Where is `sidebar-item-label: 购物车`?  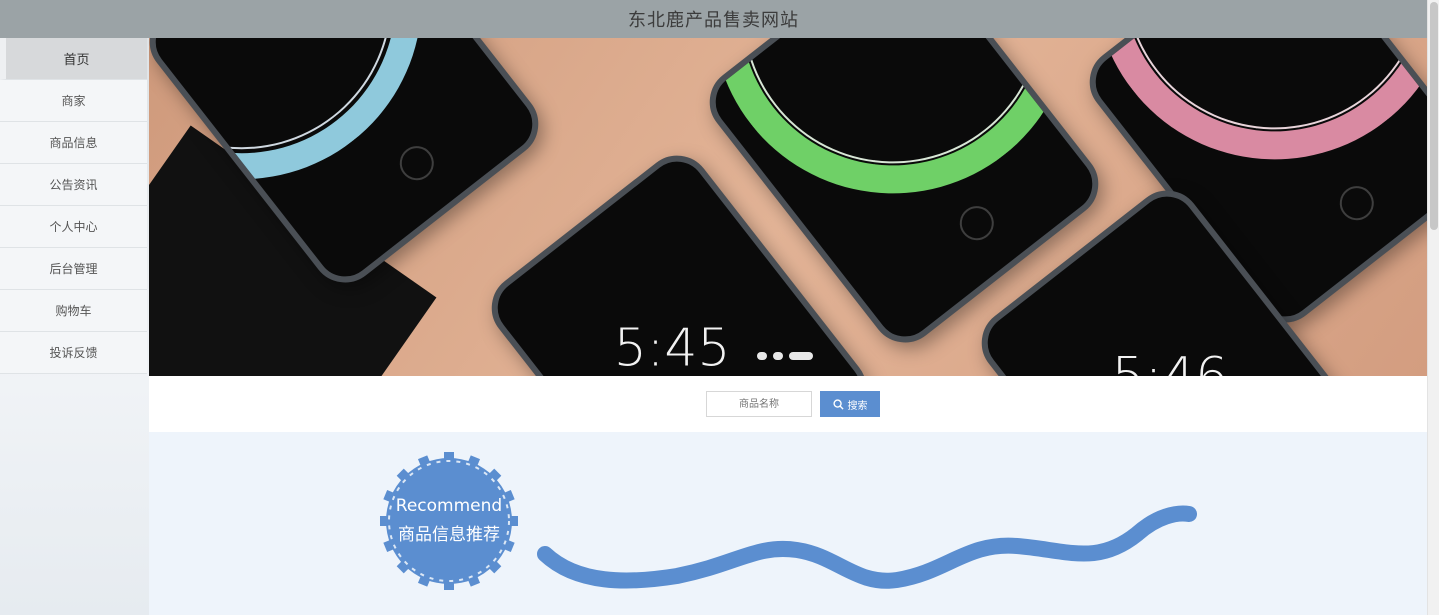
sidebar-item-label: 购物车 is located at coordinates (73, 311).